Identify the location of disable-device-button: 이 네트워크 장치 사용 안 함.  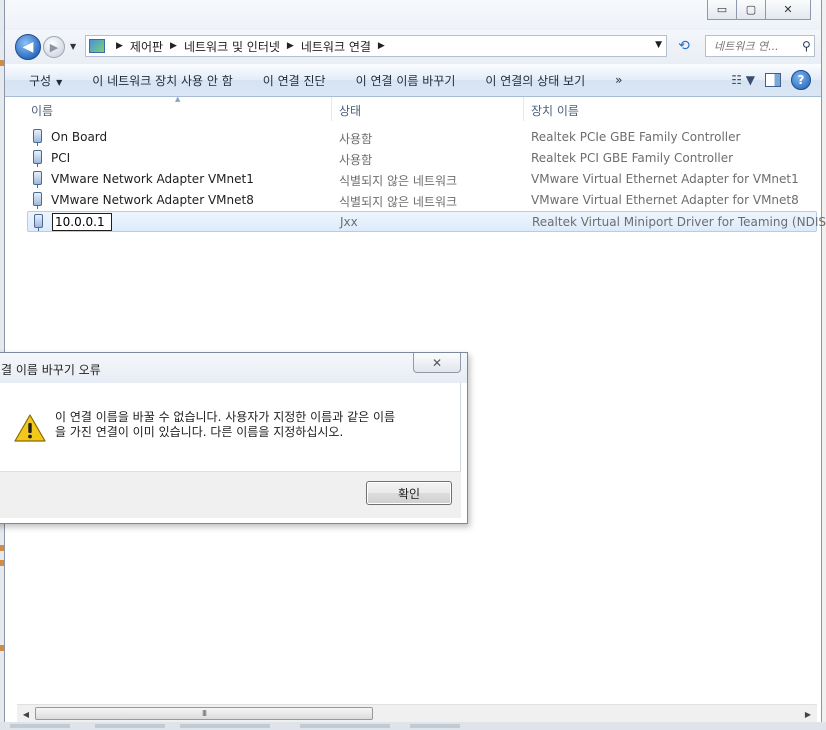
(162, 80).